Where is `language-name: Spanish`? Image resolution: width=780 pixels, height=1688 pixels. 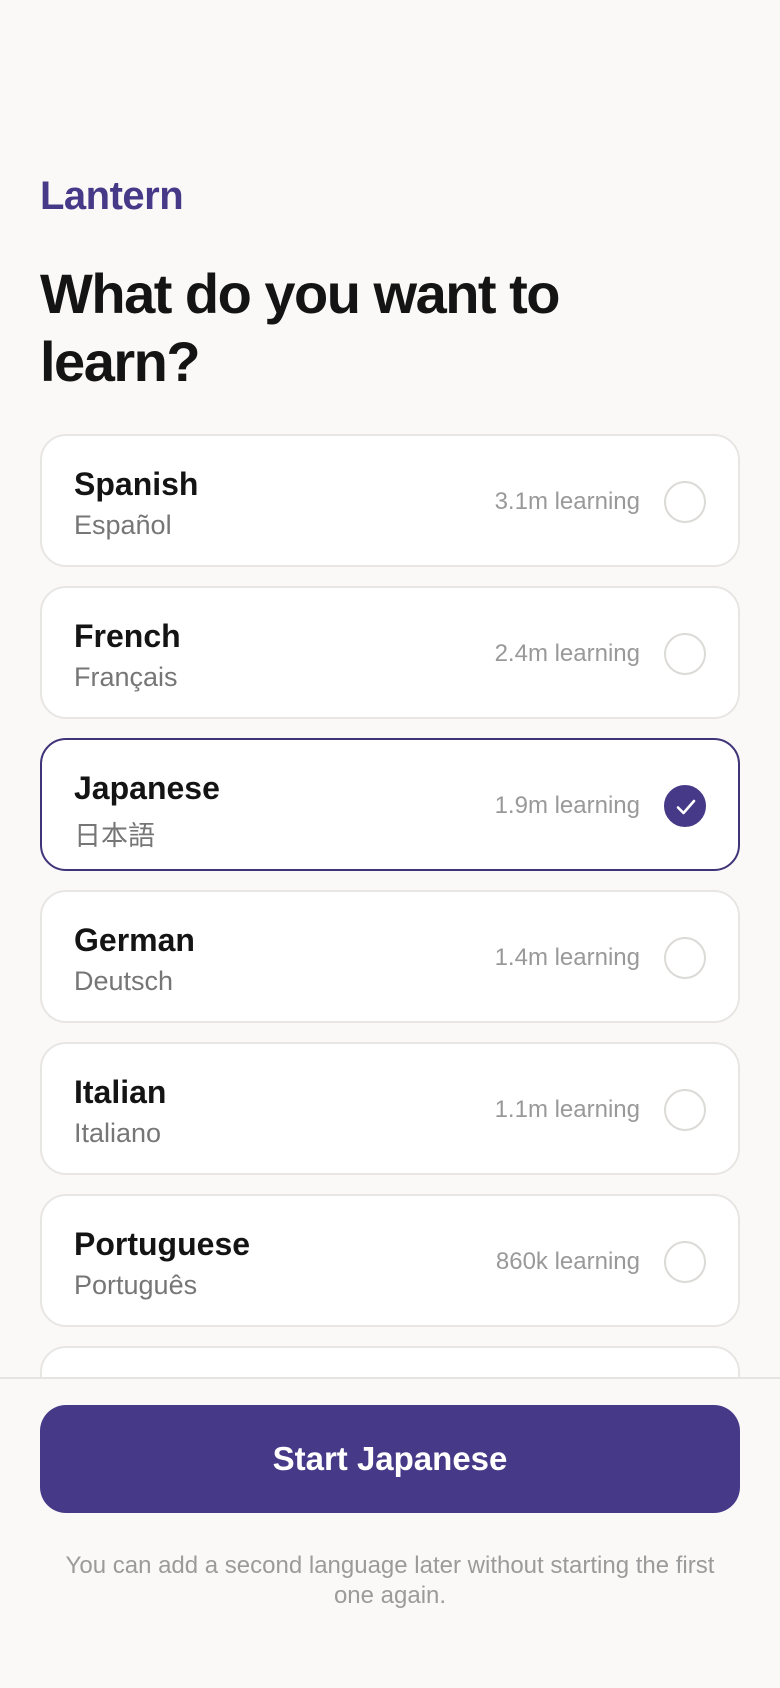 language-name: Spanish is located at coordinates (136, 484).